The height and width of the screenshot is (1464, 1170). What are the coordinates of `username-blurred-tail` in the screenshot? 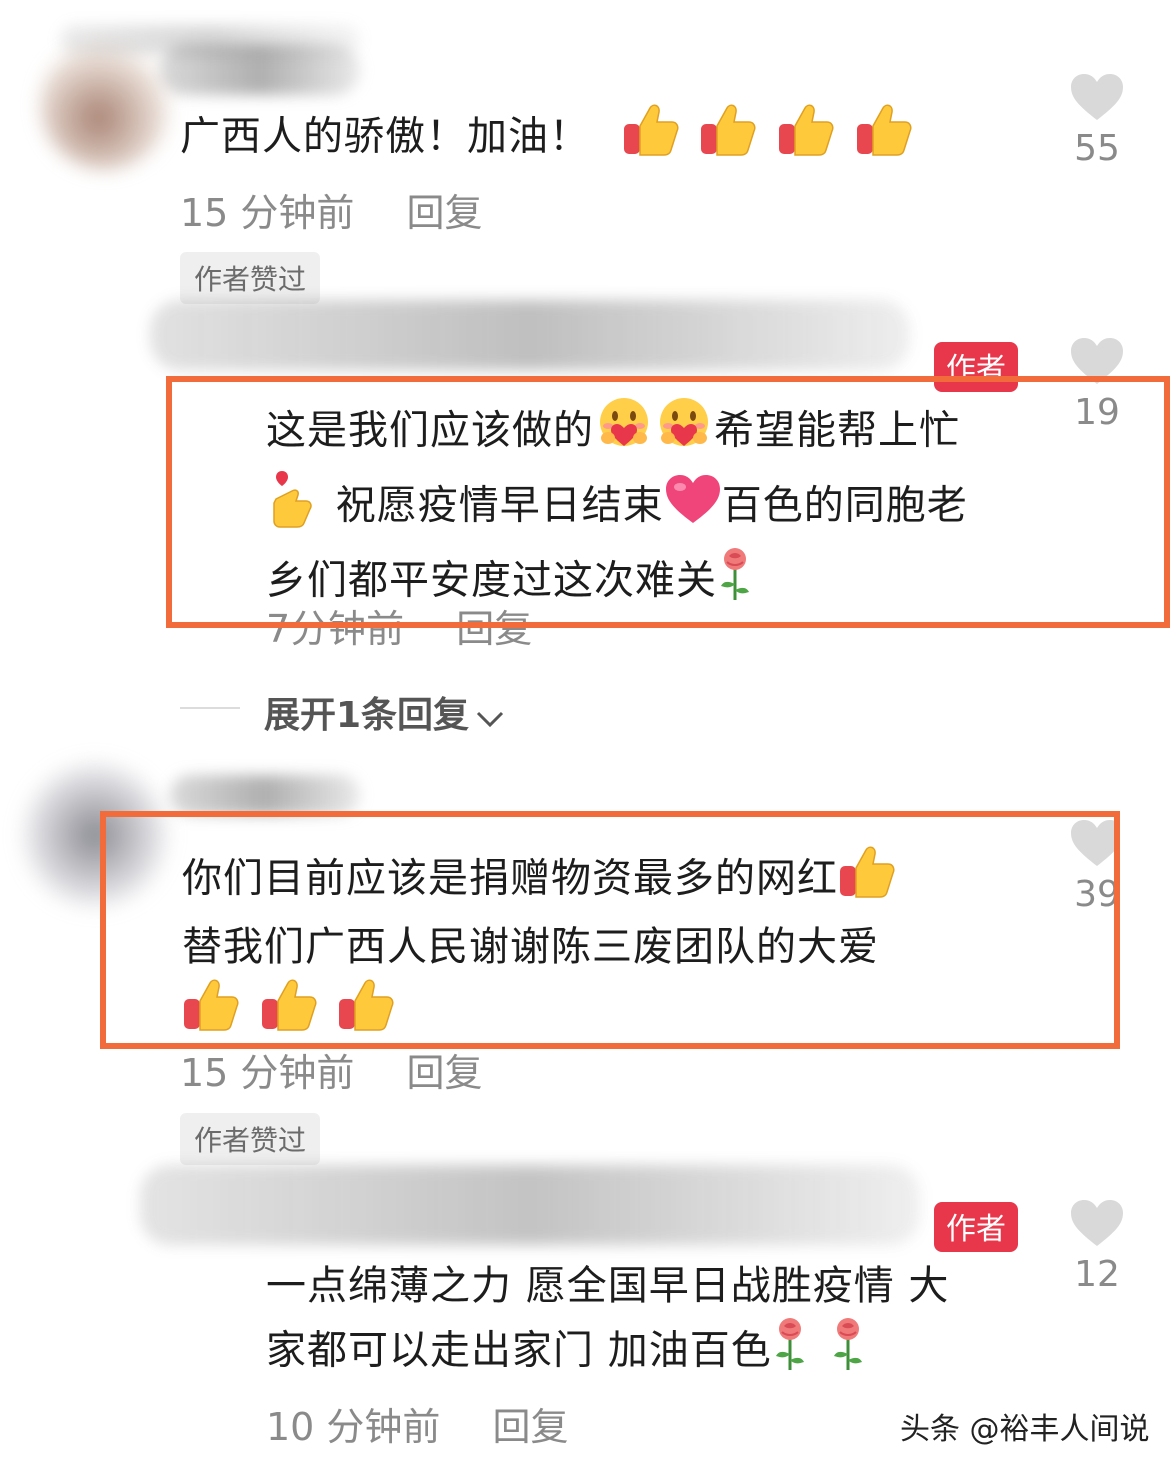 It's located at (210, 40).